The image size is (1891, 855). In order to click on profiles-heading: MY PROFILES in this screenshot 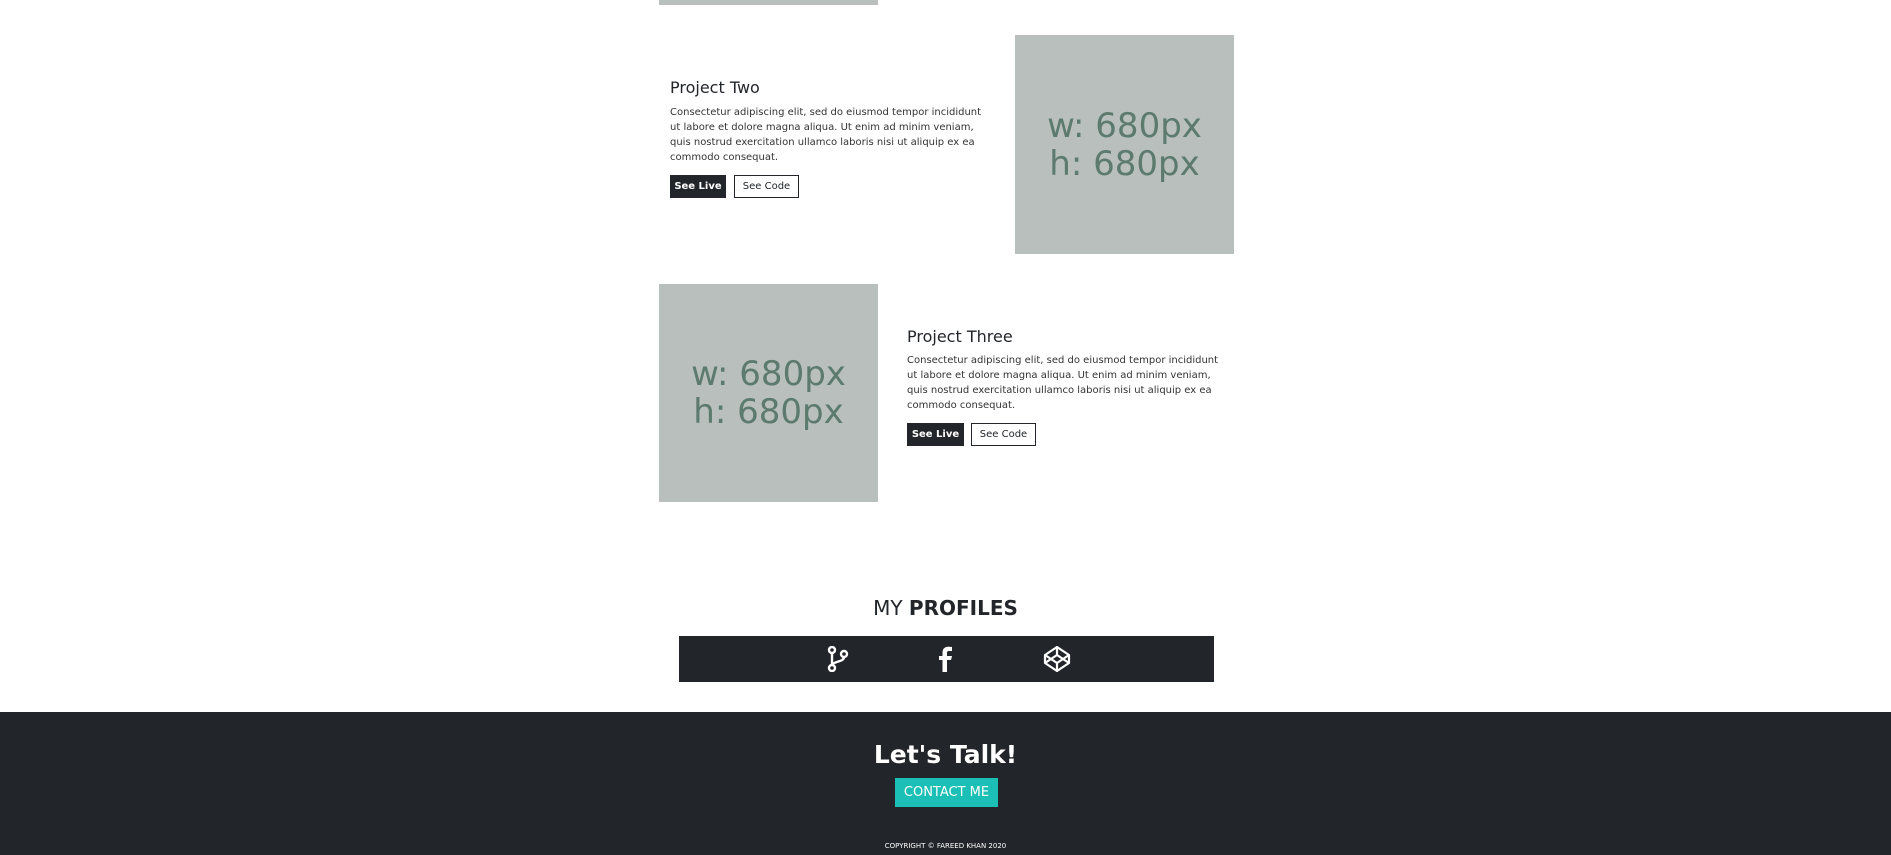, I will do `click(945, 608)`.